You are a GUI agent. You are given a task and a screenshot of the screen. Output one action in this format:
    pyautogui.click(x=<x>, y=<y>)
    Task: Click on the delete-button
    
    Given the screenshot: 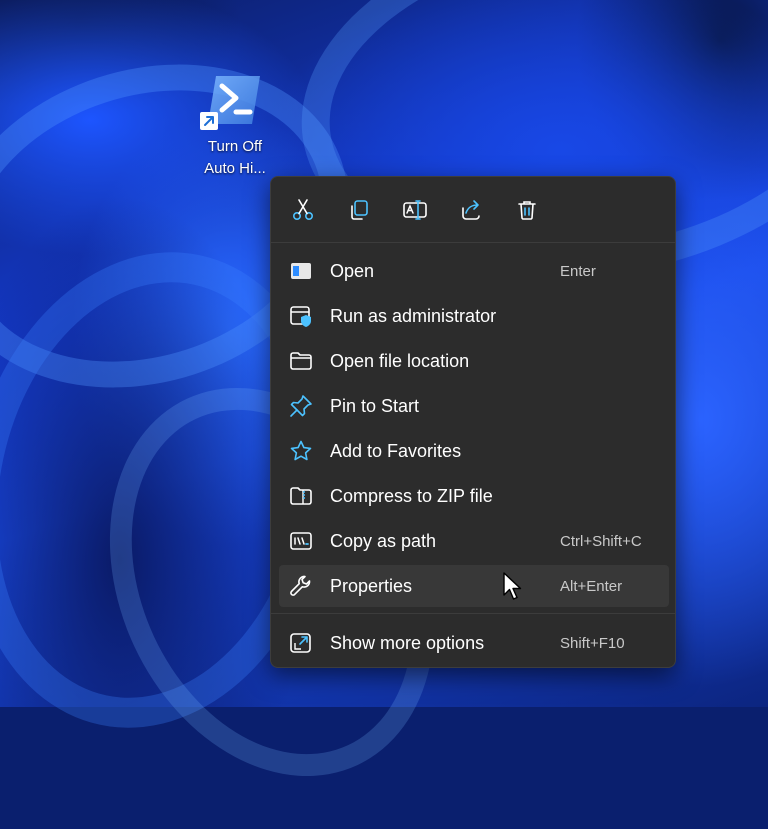 What is the action you would take?
    pyautogui.click(x=527, y=210)
    